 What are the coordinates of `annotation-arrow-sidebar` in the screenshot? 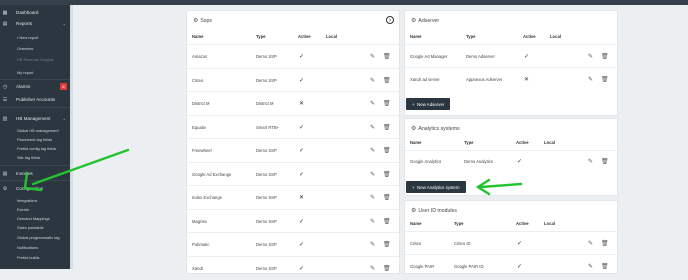 It's located at (76, 170).